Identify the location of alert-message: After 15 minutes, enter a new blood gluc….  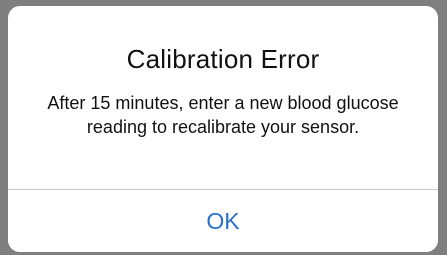
(223, 115).